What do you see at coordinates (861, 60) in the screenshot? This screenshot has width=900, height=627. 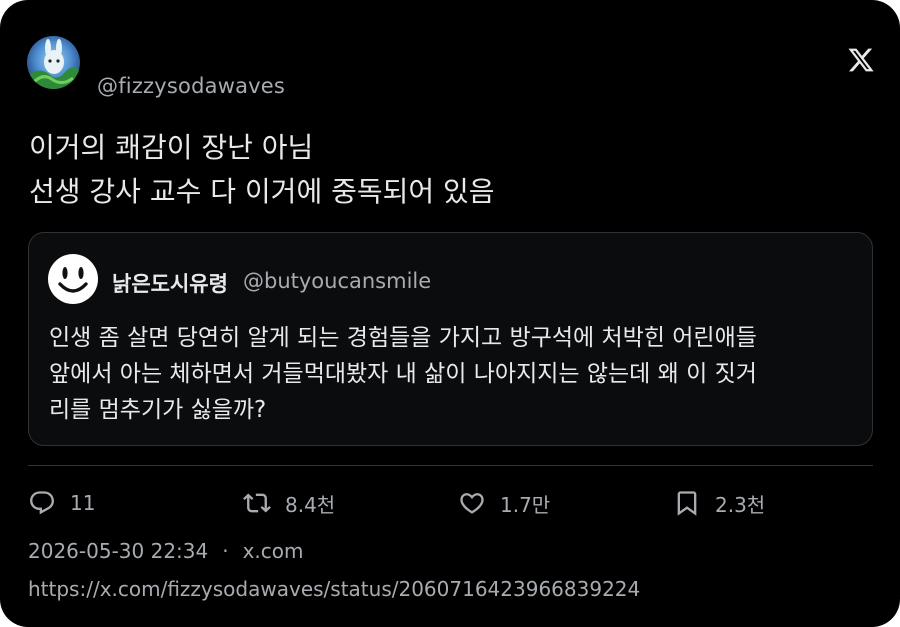 I see `x-logo-icon` at bounding box center [861, 60].